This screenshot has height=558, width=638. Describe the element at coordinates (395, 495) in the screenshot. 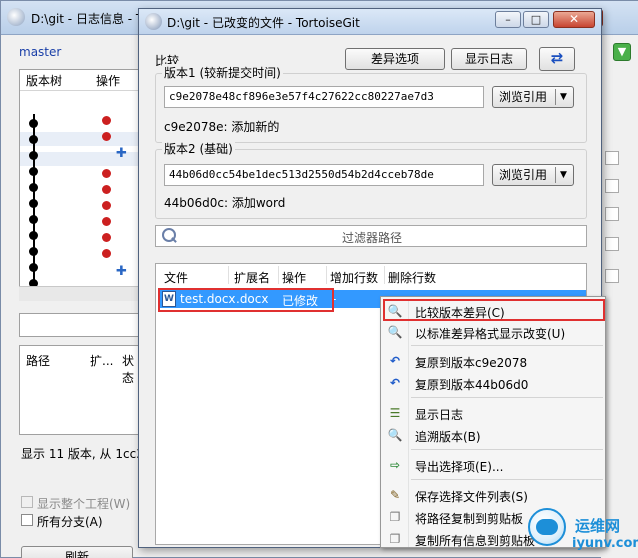

I see `save-list-icon: ✎` at that location.